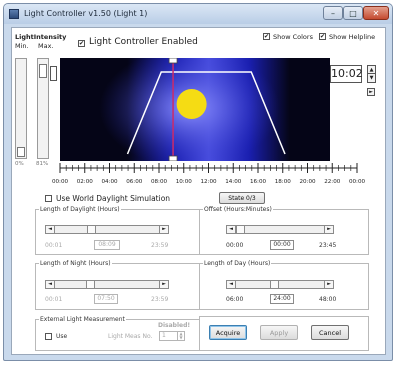 The image size is (396, 365). What do you see at coordinates (242, 198) in the screenshot?
I see `state-button: State 0/3` at bounding box center [242, 198].